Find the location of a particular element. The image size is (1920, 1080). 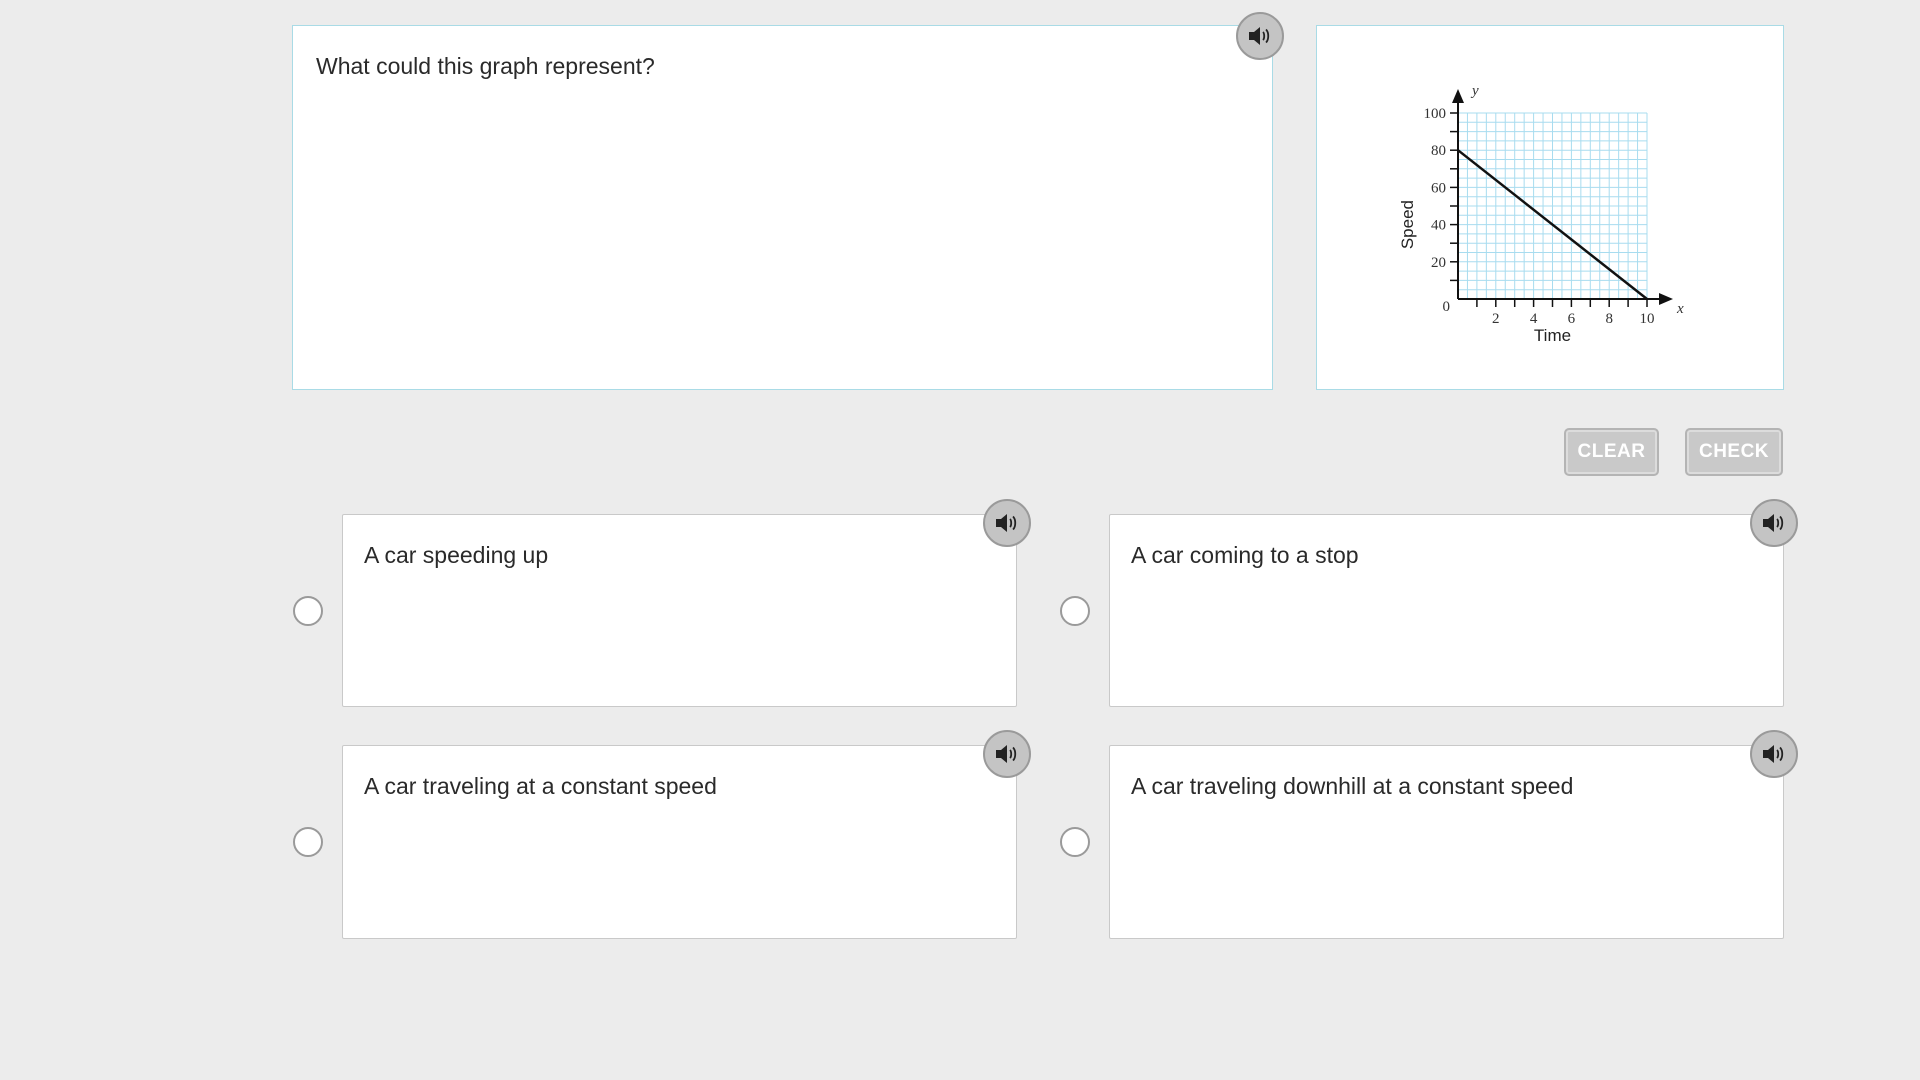

graph-panel: 2 4 6 8 10 100 80 60 40 20 0 x y Time Speed is located at coordinates (1550, 207).